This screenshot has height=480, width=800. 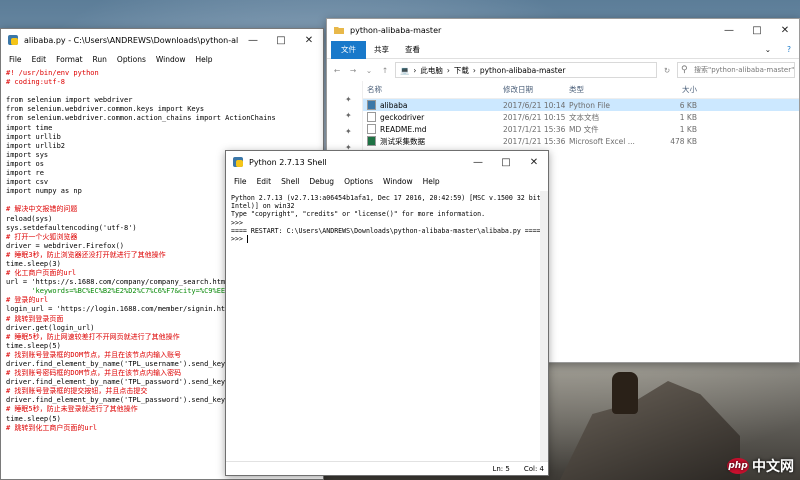 I want to click on breadcrumb-folder: python-alibaba-master, so click(x=523, y=70).